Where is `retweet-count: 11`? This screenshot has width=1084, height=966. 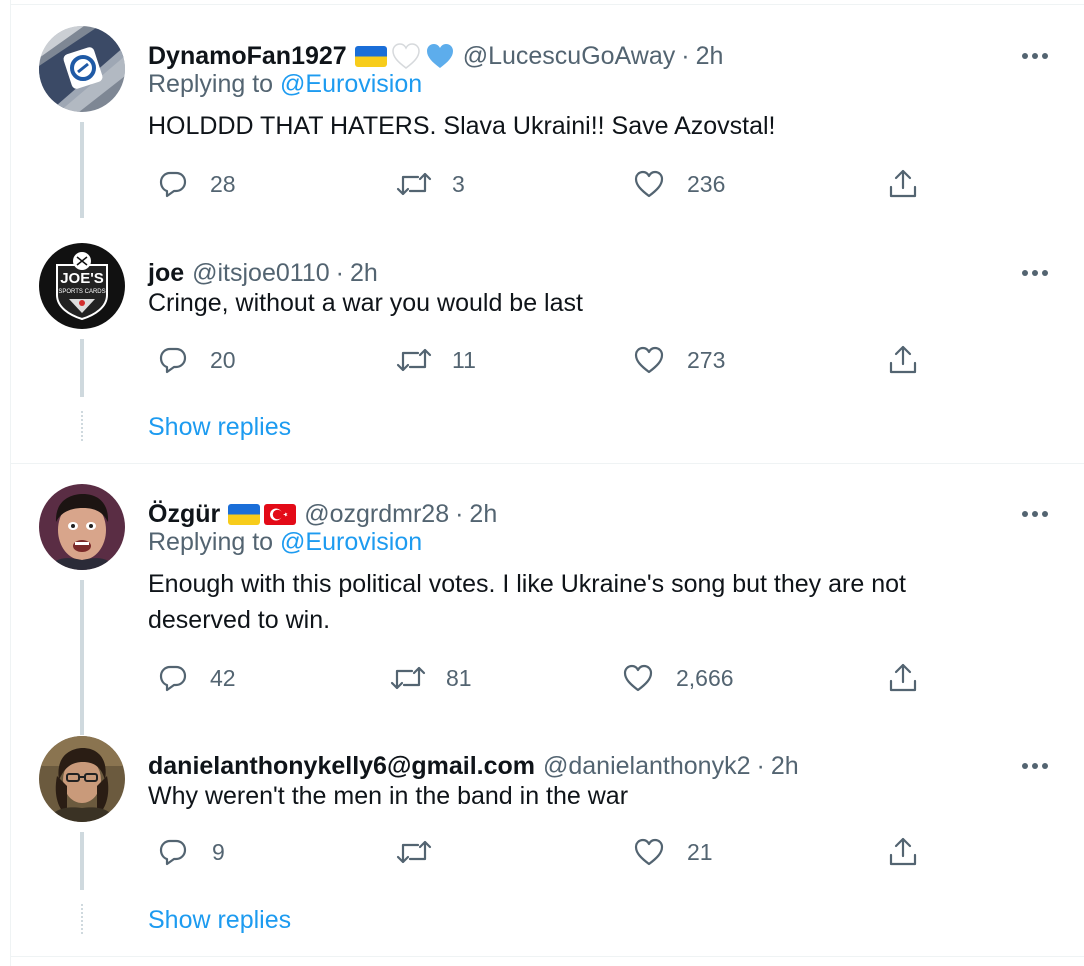
retweet-count: 11 is located at coordinates (464, 359).